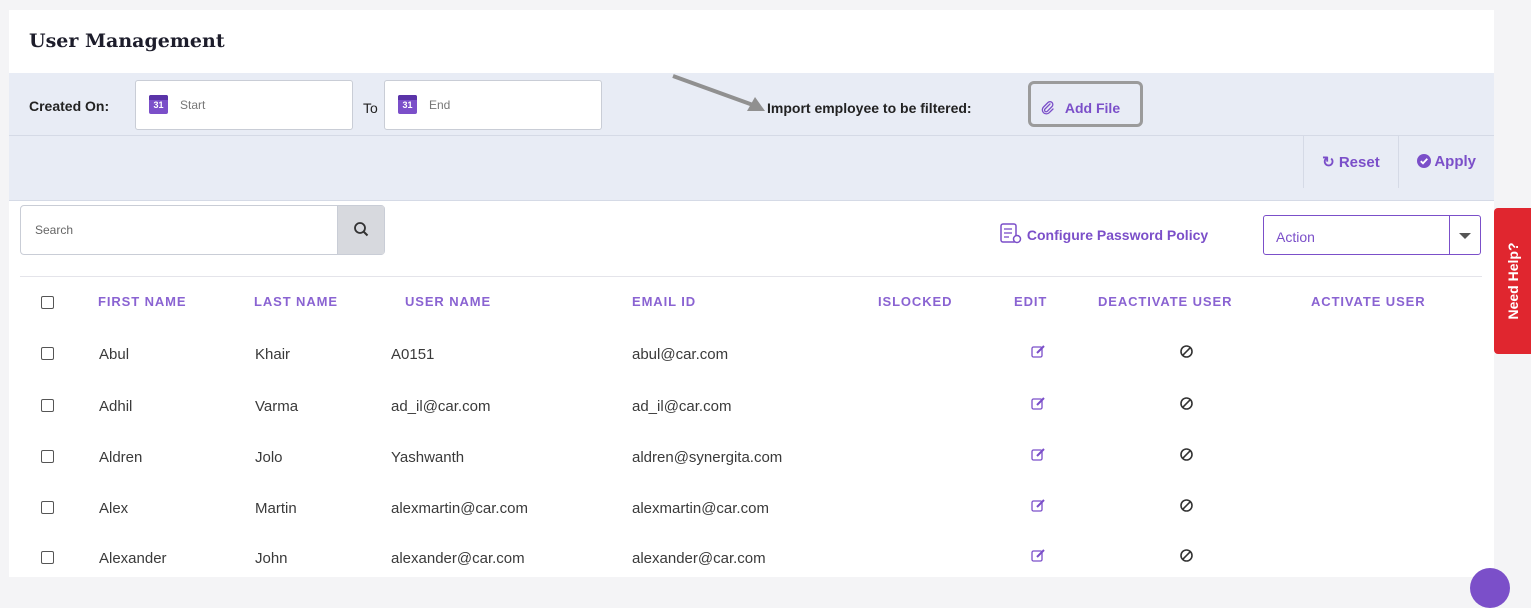 This screenshot has width=1531, height=608. What do you see at coordinates (116, 406) in the screenshot?
I see `cell-first-name: Adhil` at bounding box center [116, 406].